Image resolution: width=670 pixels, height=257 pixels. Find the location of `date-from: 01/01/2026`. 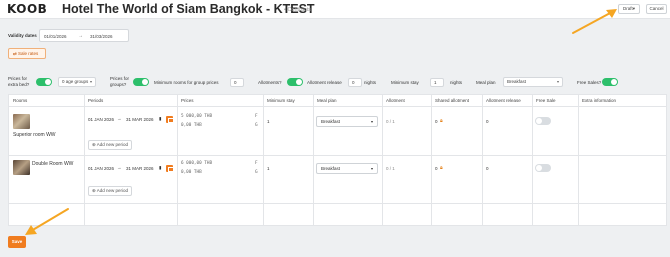

date-from: 01/01/2026 is located at coordinates (55, 36).